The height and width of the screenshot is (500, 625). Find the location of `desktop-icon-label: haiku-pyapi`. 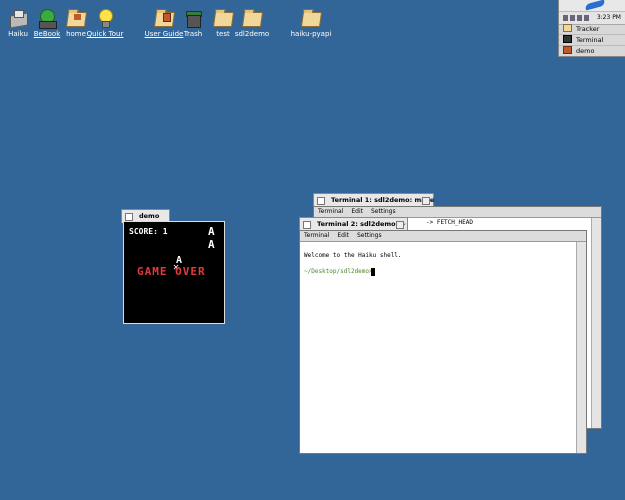

desktop-icon-label: haiku-pyapi is located at coordinates (311, 34).